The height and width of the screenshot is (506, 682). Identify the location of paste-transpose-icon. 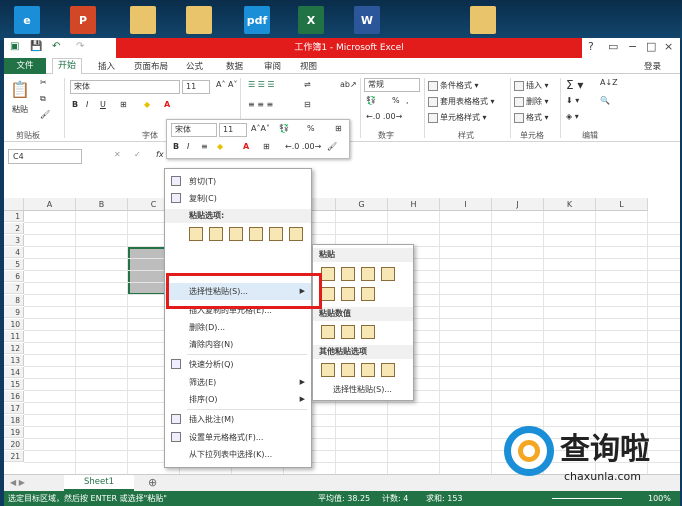
(368, 294).